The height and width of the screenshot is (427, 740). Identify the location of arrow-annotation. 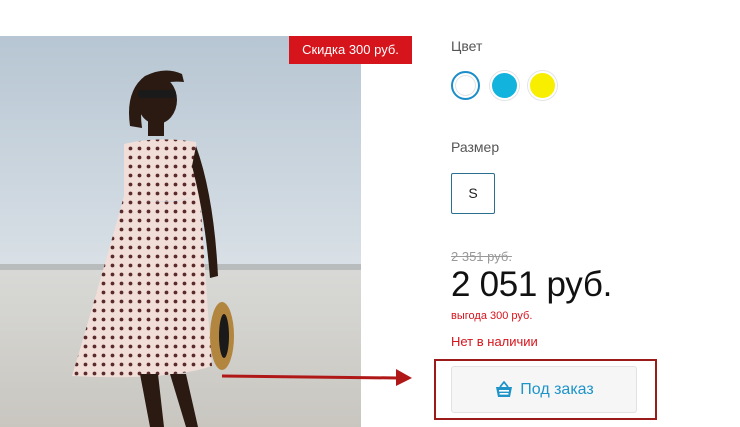
(317, 377).